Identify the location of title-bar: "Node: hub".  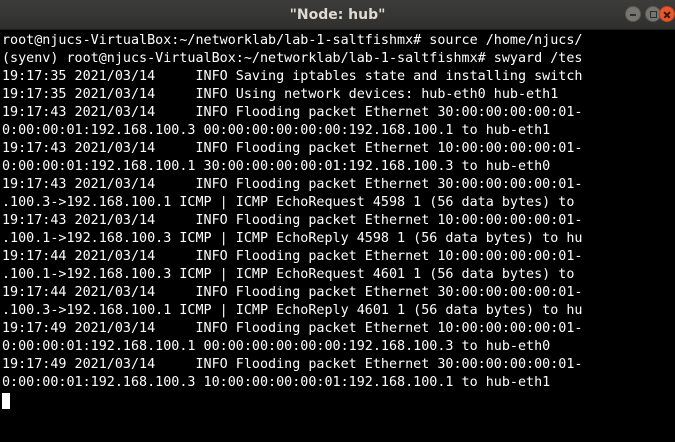
(337, 15).